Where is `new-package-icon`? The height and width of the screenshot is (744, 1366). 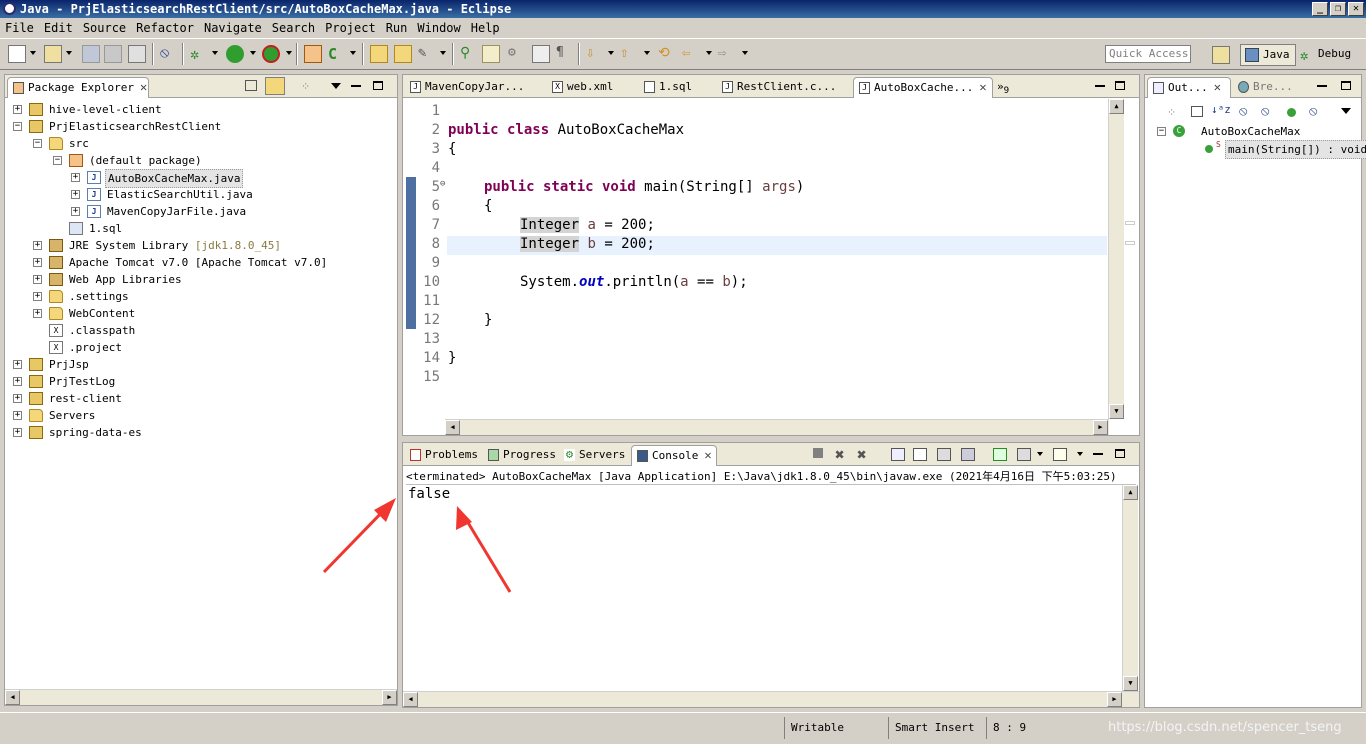 new-package-icon is located at coordinates (53, 54).